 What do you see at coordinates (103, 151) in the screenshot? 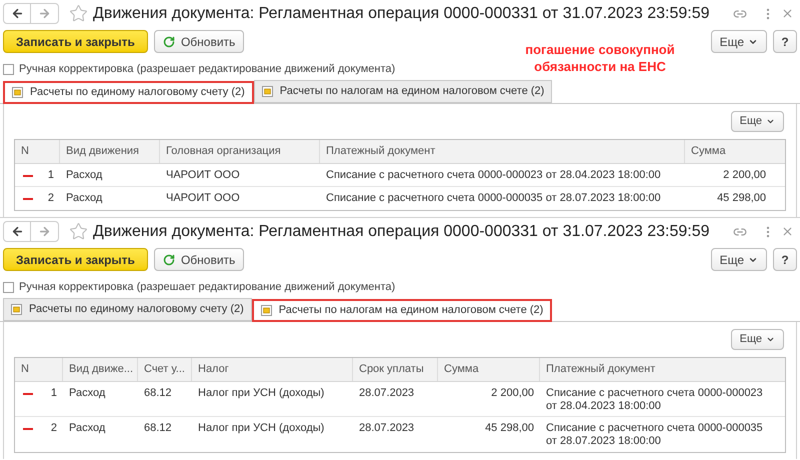
I see `column-header: Вид движения` at bounding box center [103, 151].